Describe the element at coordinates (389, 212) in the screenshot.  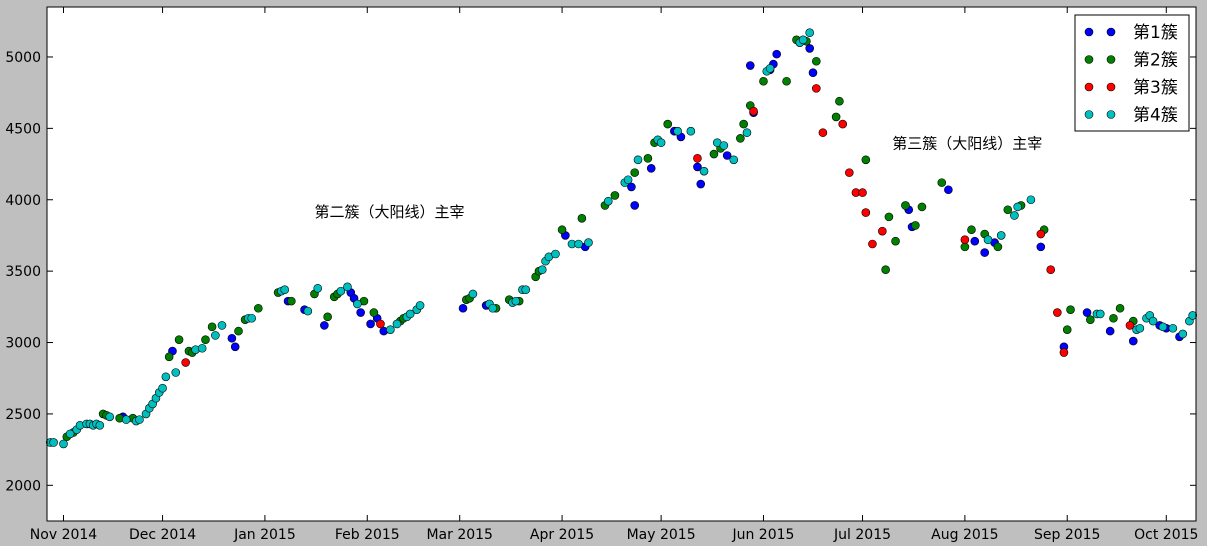
I see `annotation-label: 第二簇（大阳线）主宰` at that location.